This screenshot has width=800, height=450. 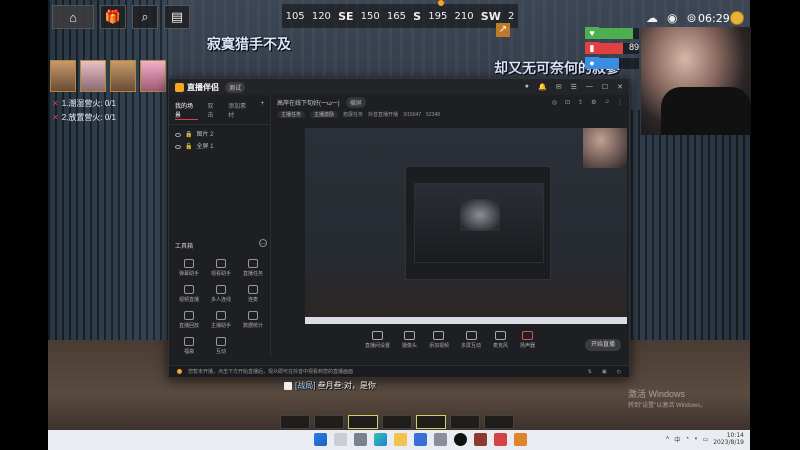 I want to click on orientation-pill: 横屏, so click(x=355, y=102).